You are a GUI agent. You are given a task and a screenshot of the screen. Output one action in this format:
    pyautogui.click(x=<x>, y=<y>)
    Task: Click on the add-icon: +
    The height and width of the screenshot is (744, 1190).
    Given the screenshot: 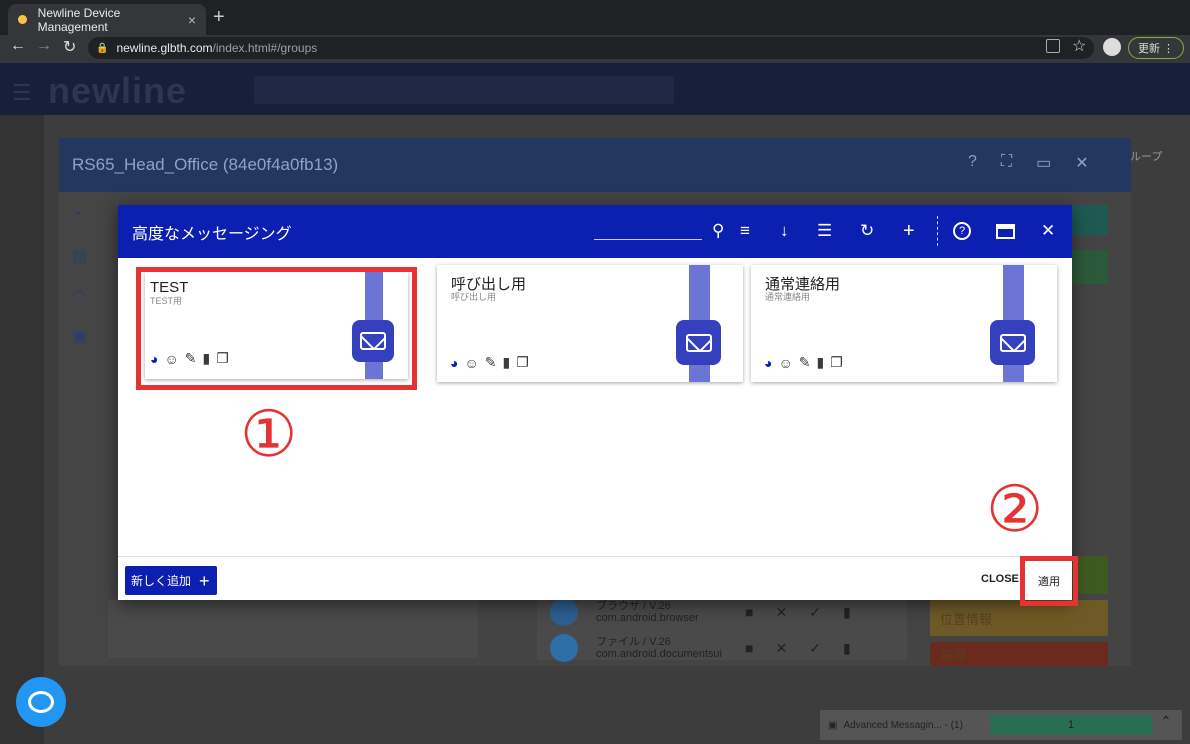 What is the action you would take?
    pyautogui.click(x=909, y=231)
    